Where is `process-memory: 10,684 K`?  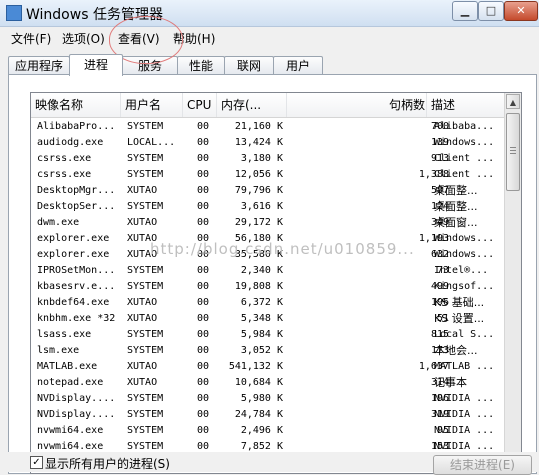 process-memory: 10,684 K is located at coordinates (258, 382).